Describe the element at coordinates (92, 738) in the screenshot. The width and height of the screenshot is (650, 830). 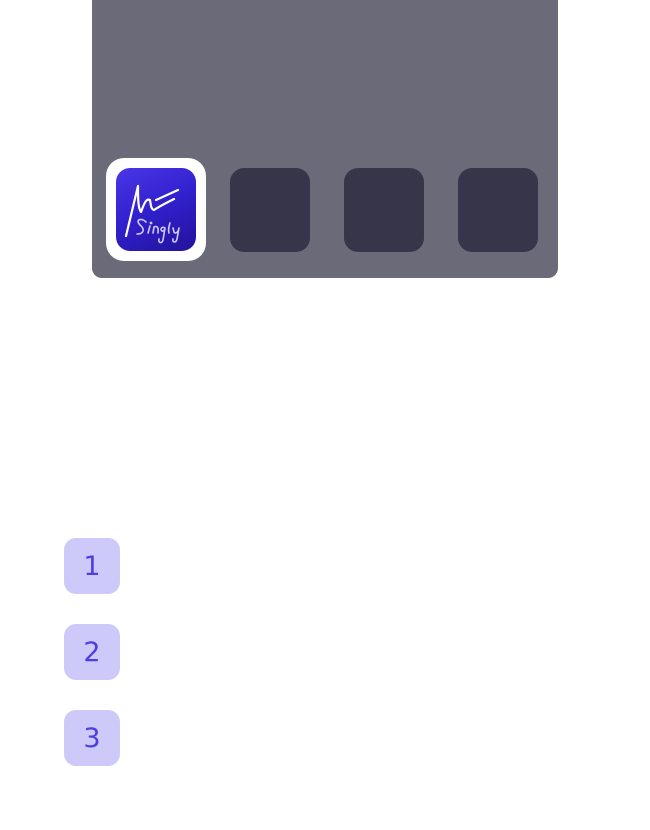
I see `step-number-badge: 3` at that location.